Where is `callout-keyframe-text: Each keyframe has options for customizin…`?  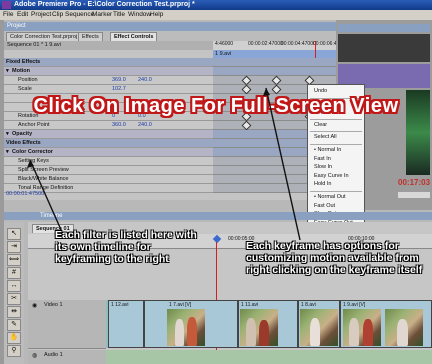 callout-keyframe-text: Each keyframe has options for customizin… is located at coordinates (334, 258).